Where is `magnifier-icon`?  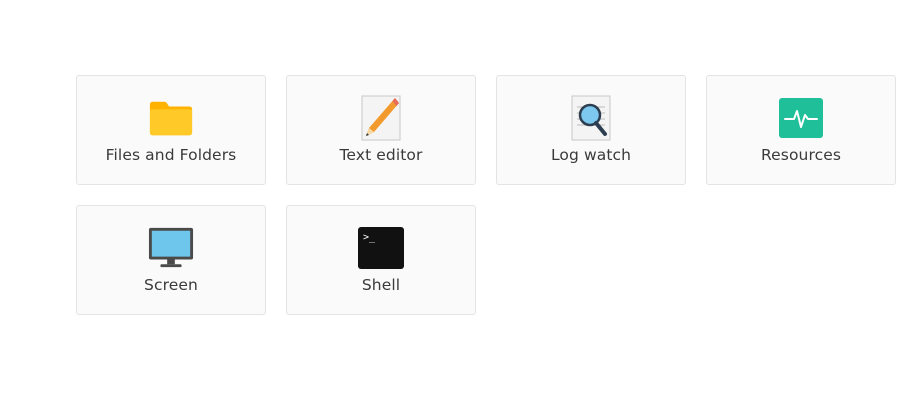 magnifier-icon is located at coordinates (591, 118).